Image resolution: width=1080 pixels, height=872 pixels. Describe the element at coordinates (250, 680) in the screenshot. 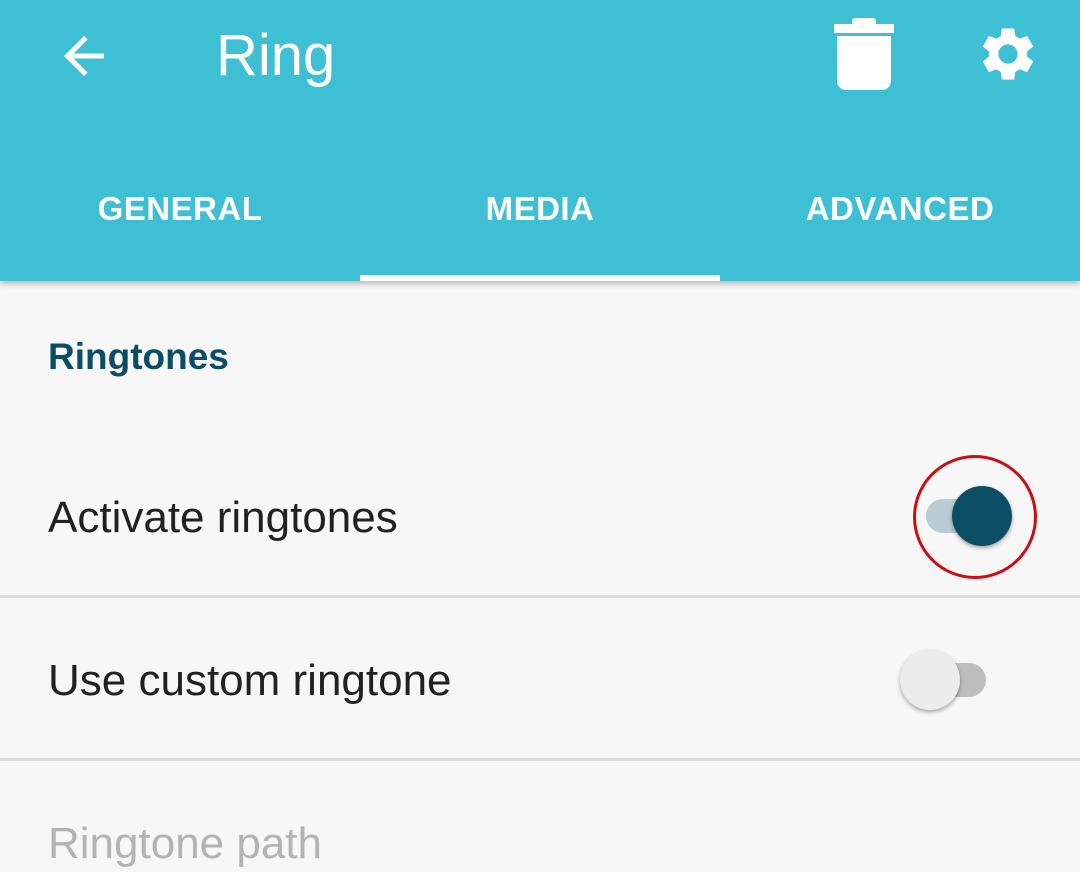

I see `use-custom-ringtone-label: Use custom ringtone` at that location.